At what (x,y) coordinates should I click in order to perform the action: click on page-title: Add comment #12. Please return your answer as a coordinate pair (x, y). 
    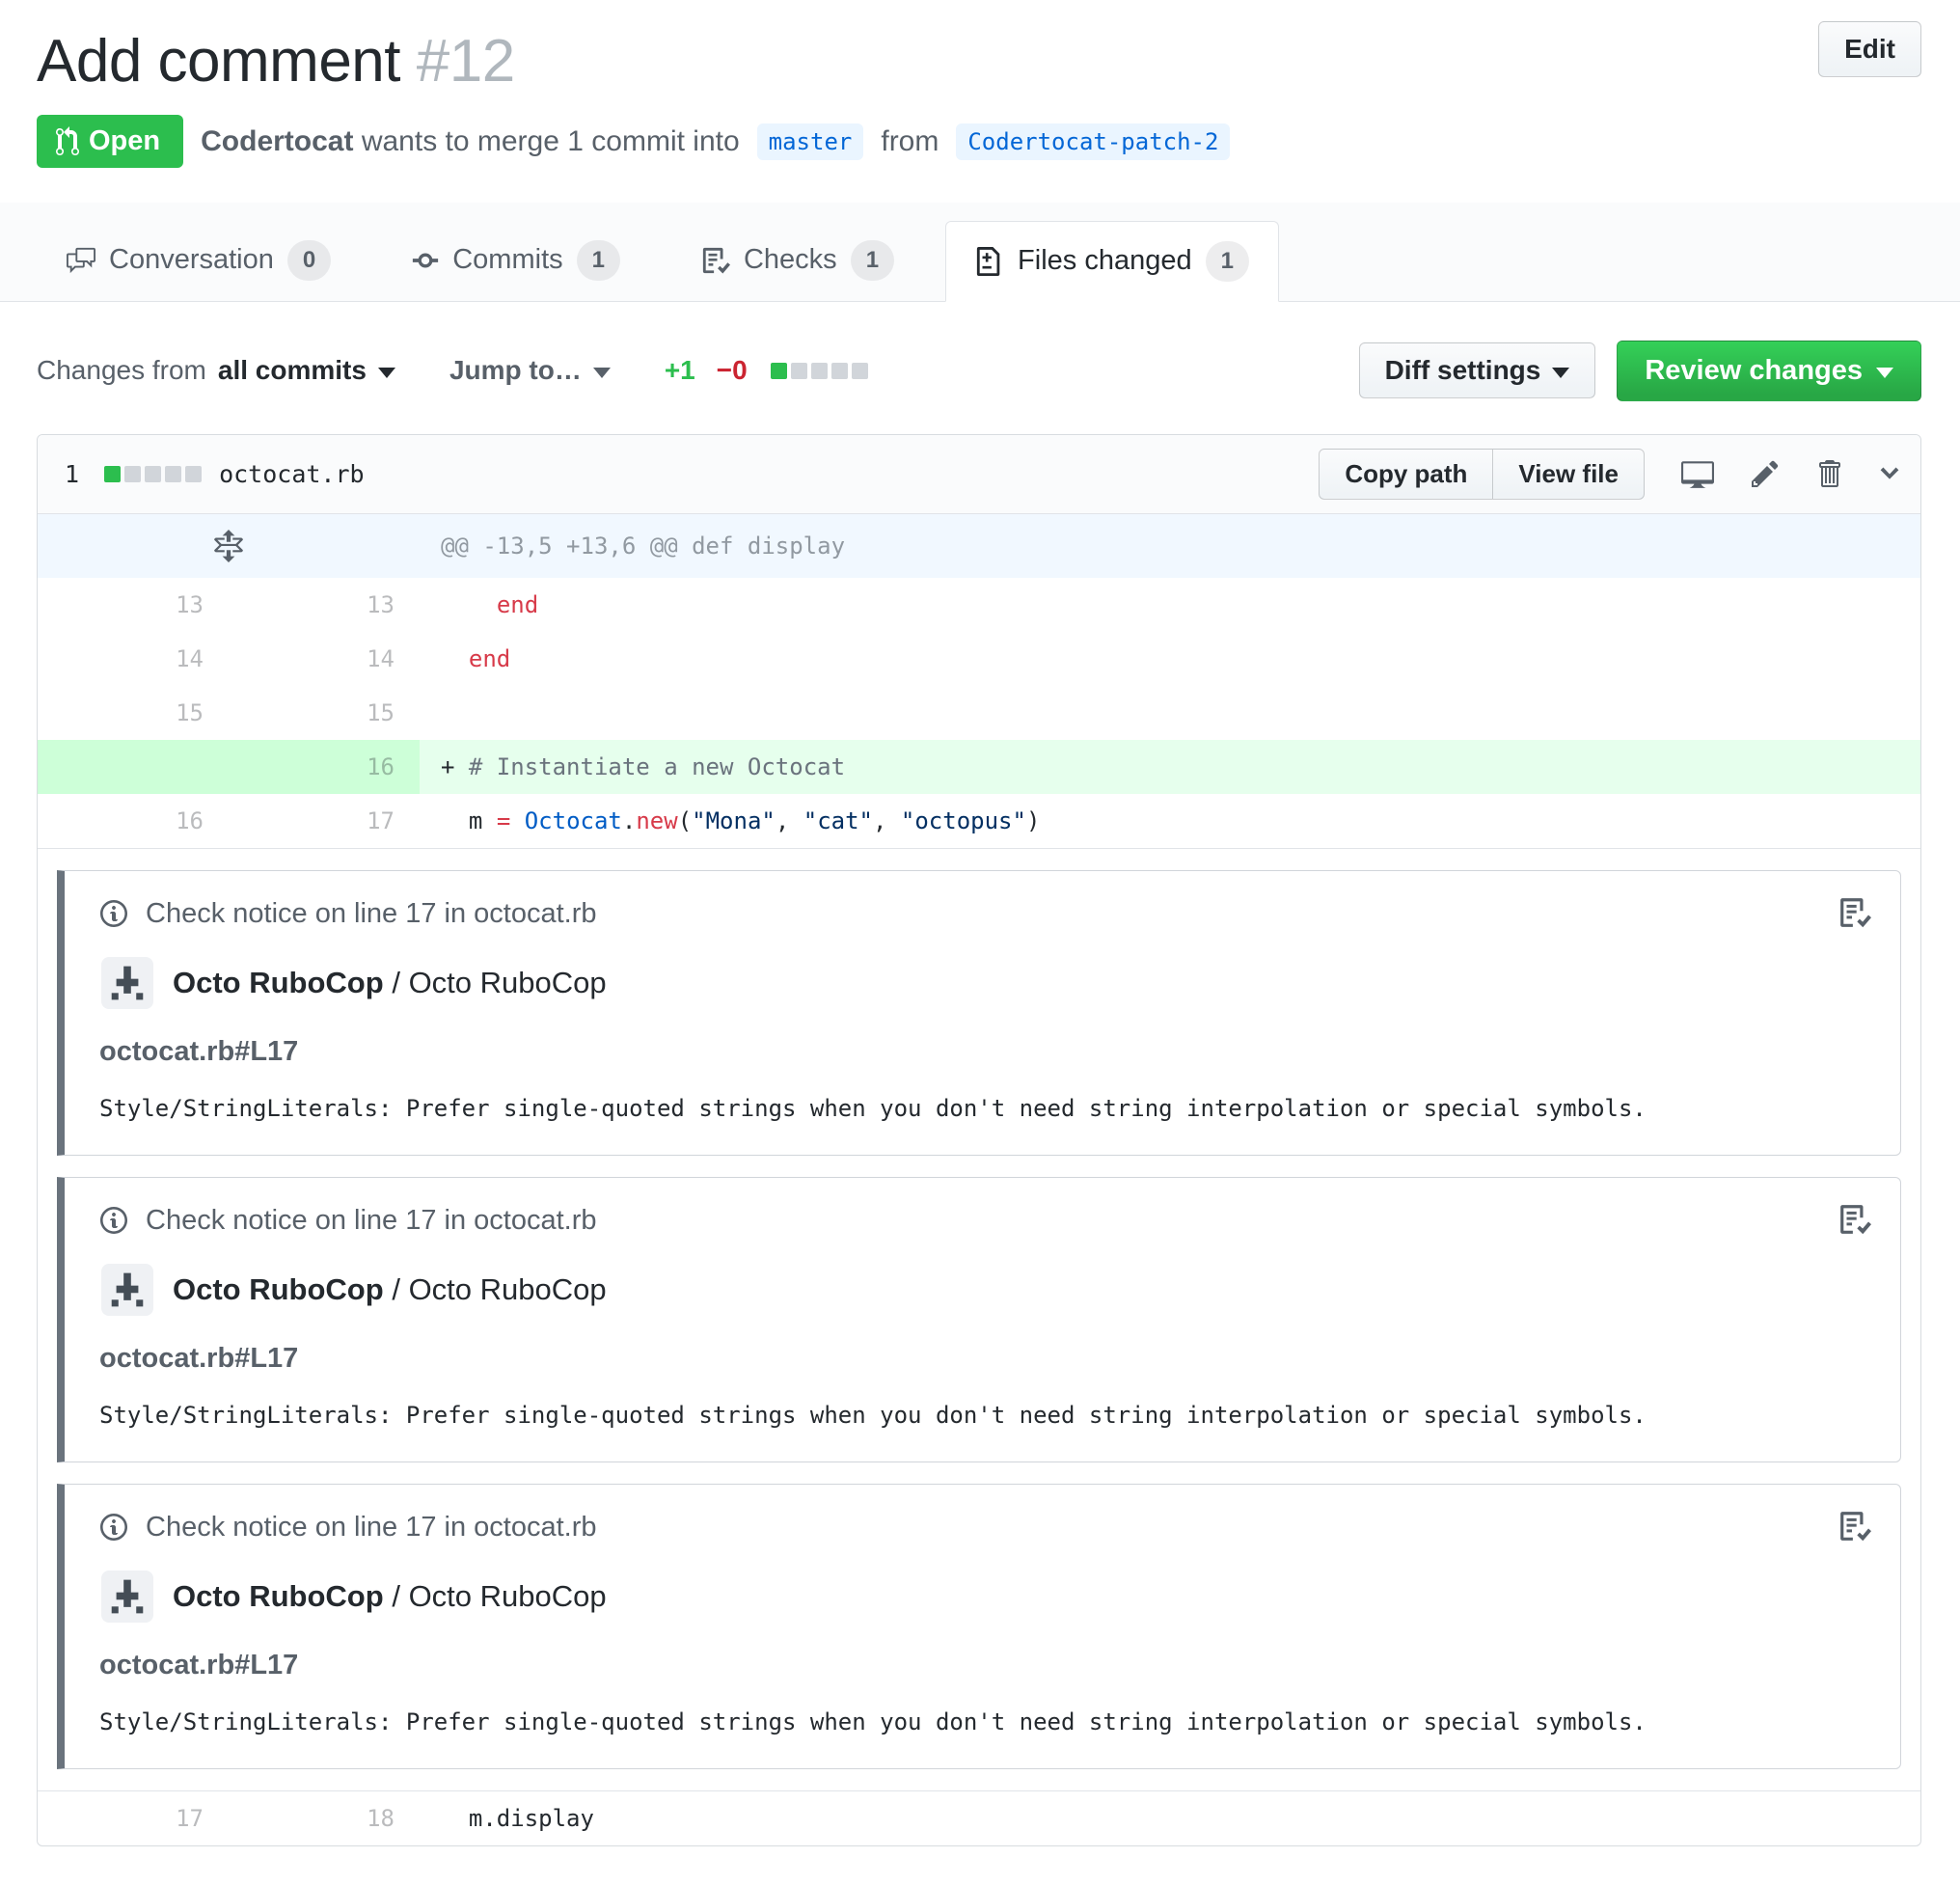
    Looking at the image, I should click on (276, 62).